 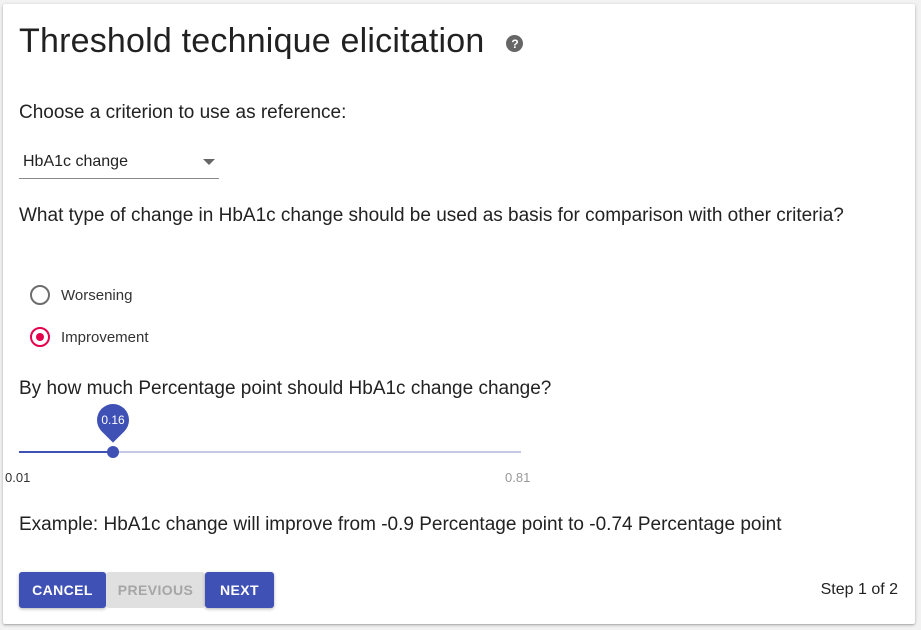 I want to click on slider-min-label: 0.01, so click(x=18, y=477).